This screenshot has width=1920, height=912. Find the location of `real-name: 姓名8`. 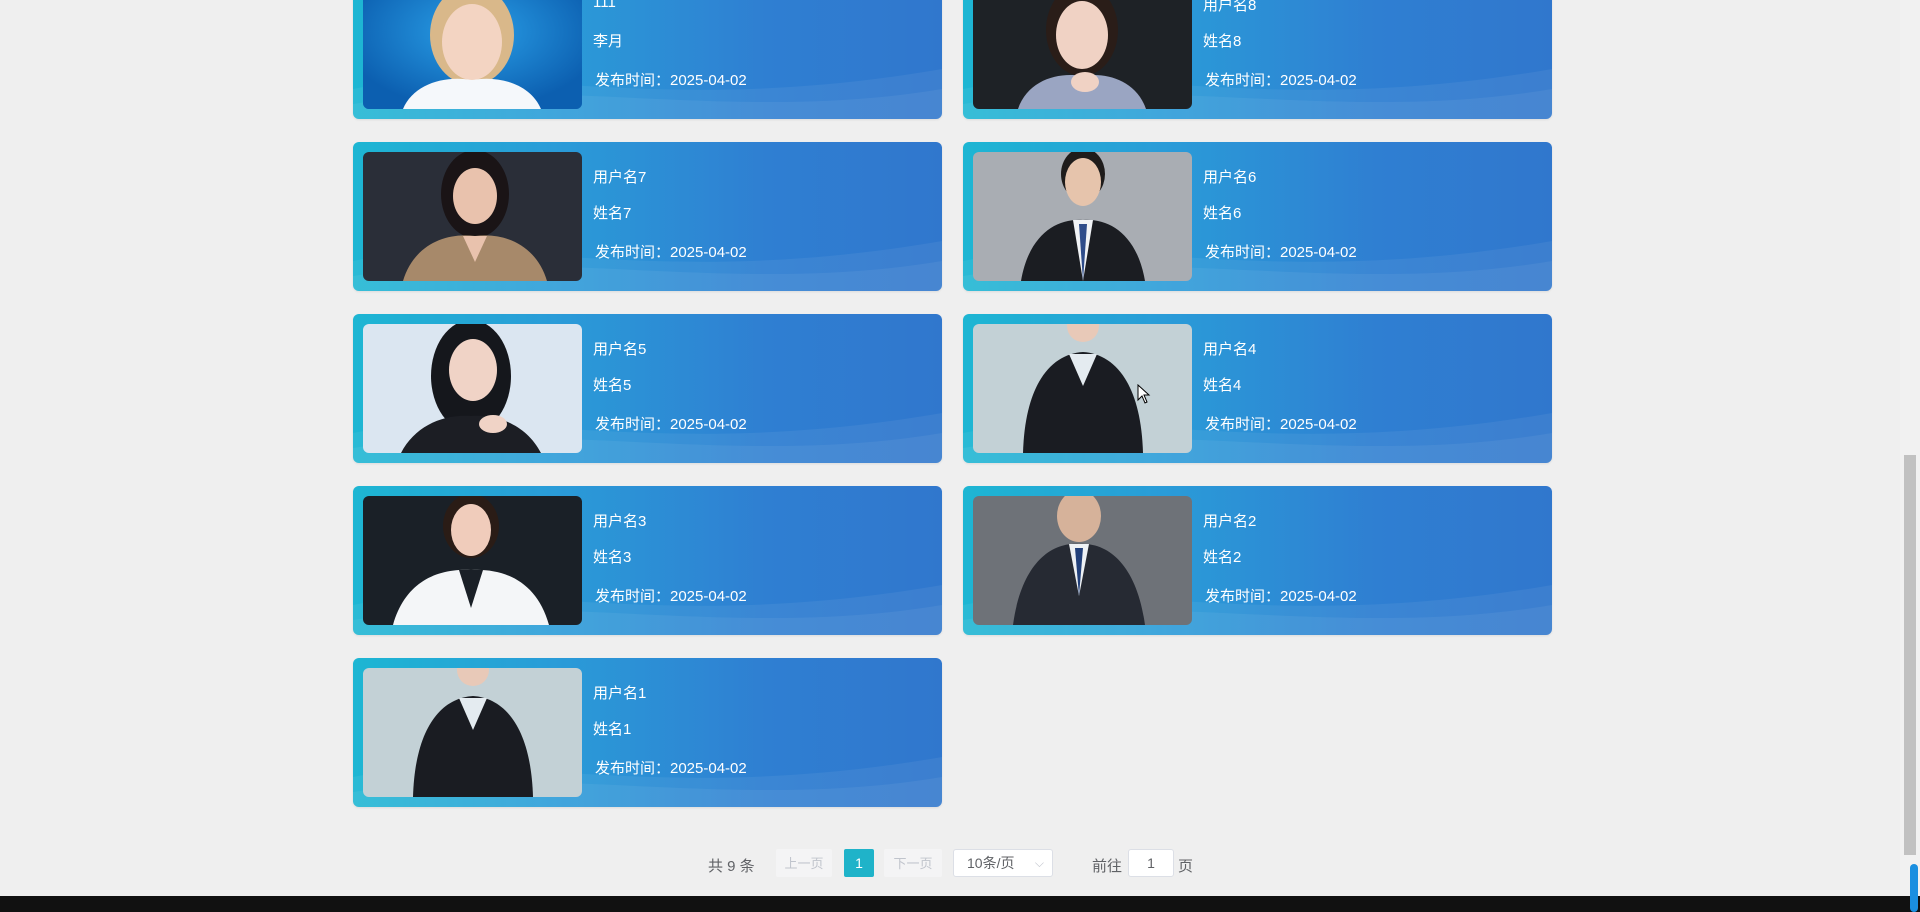

real-name: 姓名8 is located at coordinates (1222, 41).